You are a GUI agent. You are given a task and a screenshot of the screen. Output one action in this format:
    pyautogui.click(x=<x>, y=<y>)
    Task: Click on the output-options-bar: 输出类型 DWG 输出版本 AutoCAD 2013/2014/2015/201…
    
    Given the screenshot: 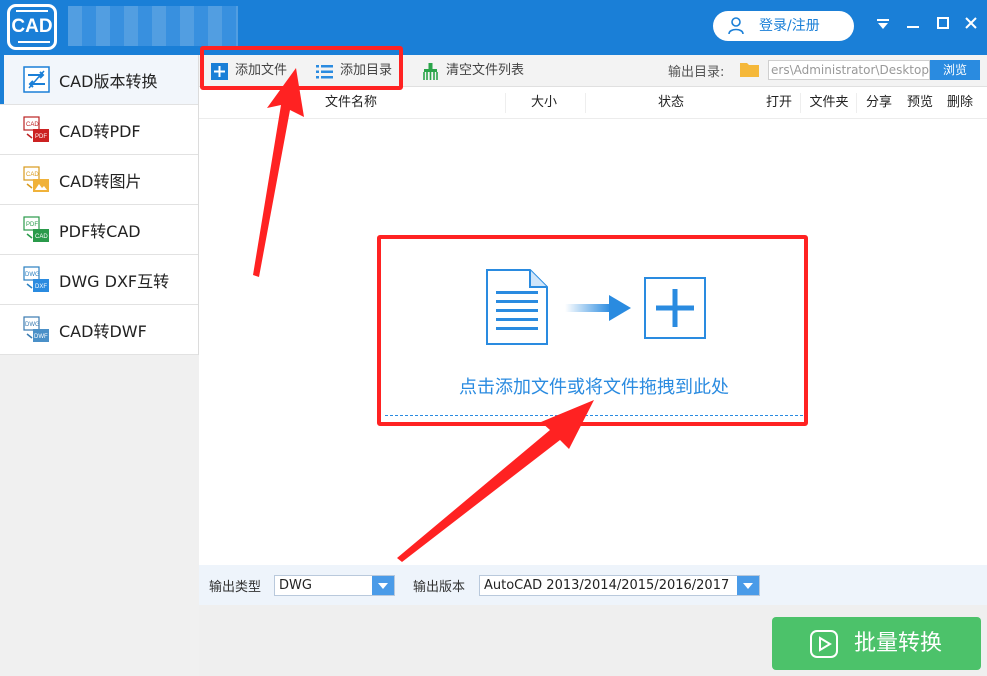 What is the action you would take?
    pyautogui.click(x=593, y=585)
    